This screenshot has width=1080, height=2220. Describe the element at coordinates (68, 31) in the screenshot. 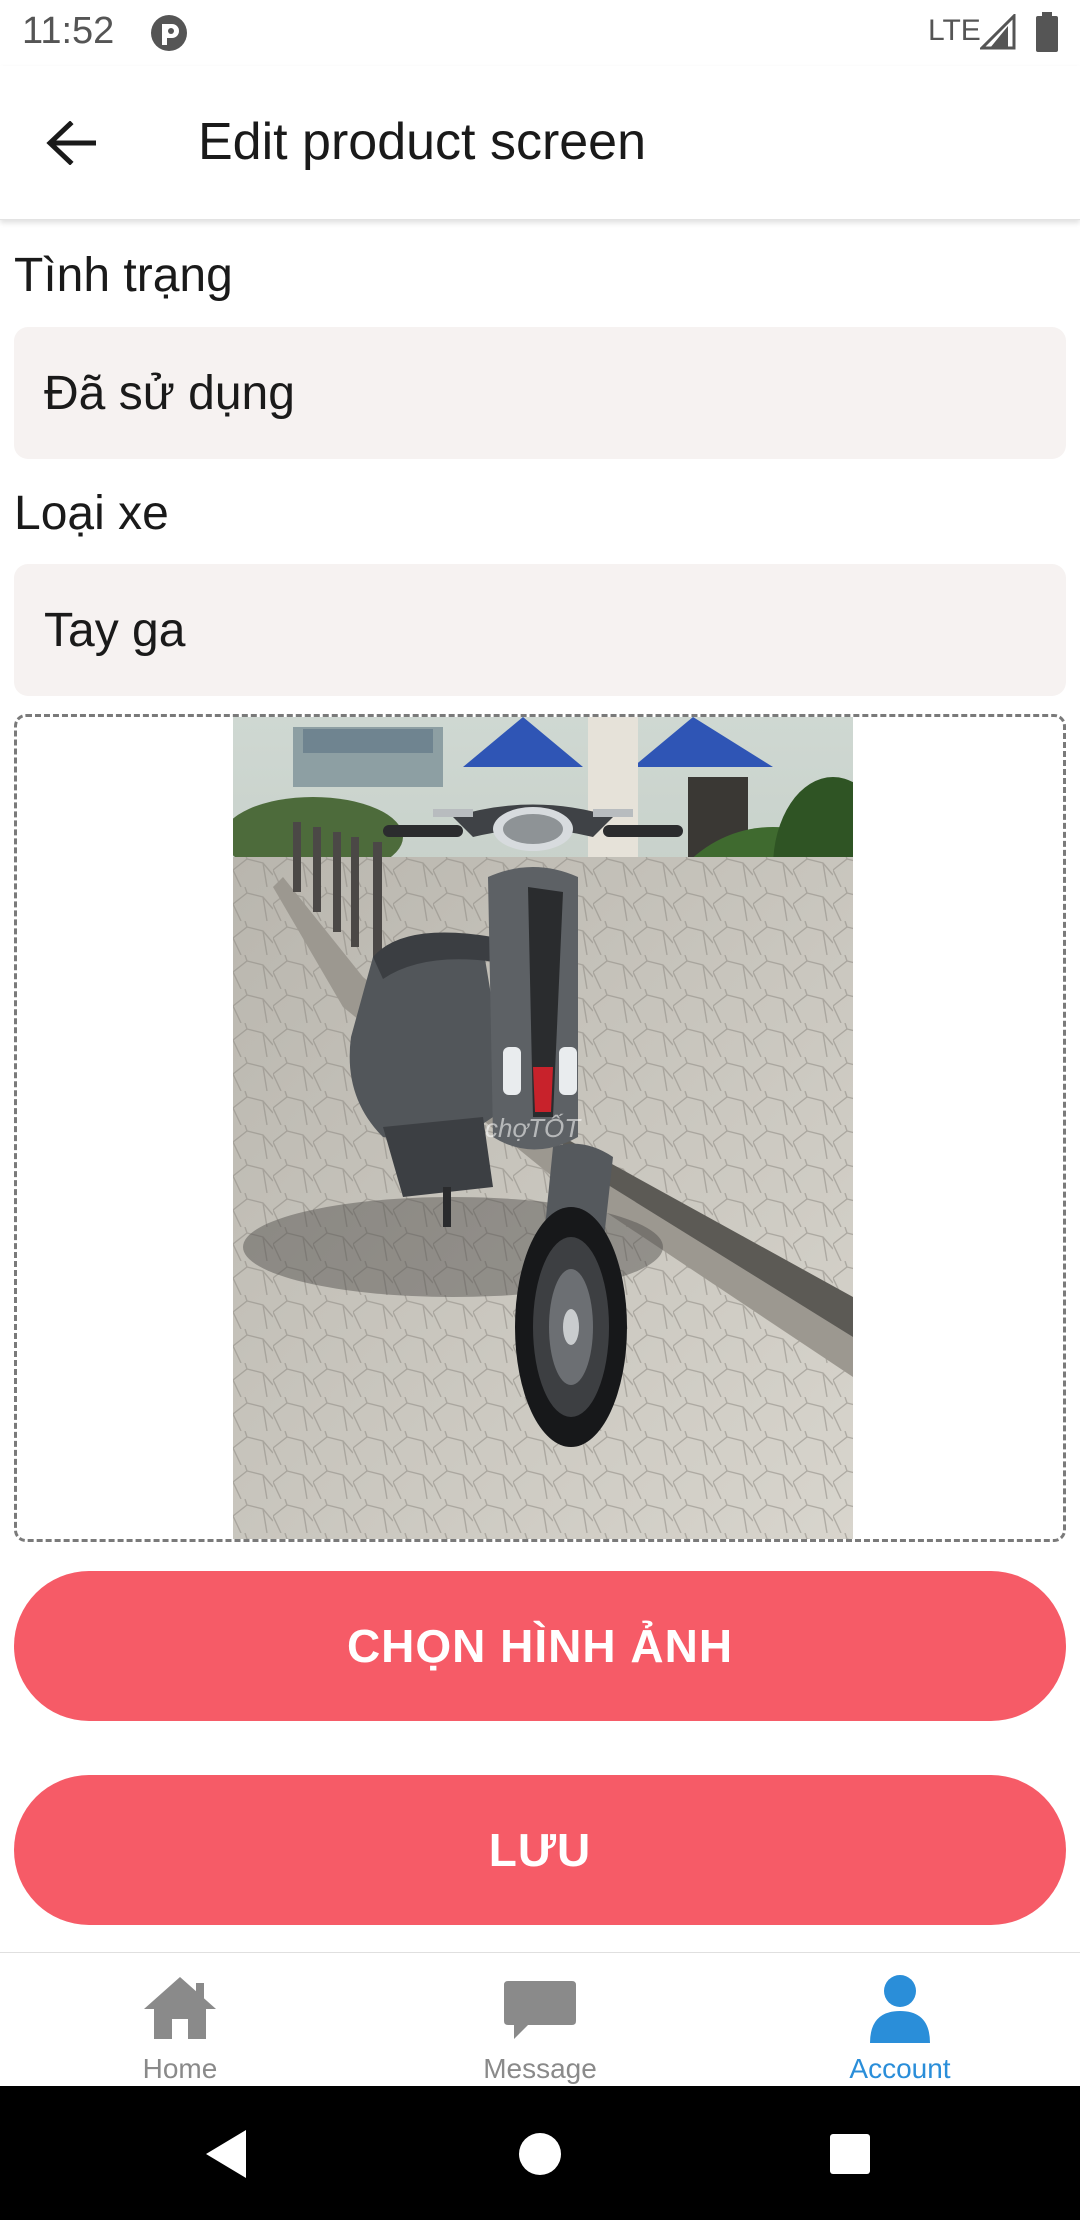

I see `status-time: 11:52` at that location.